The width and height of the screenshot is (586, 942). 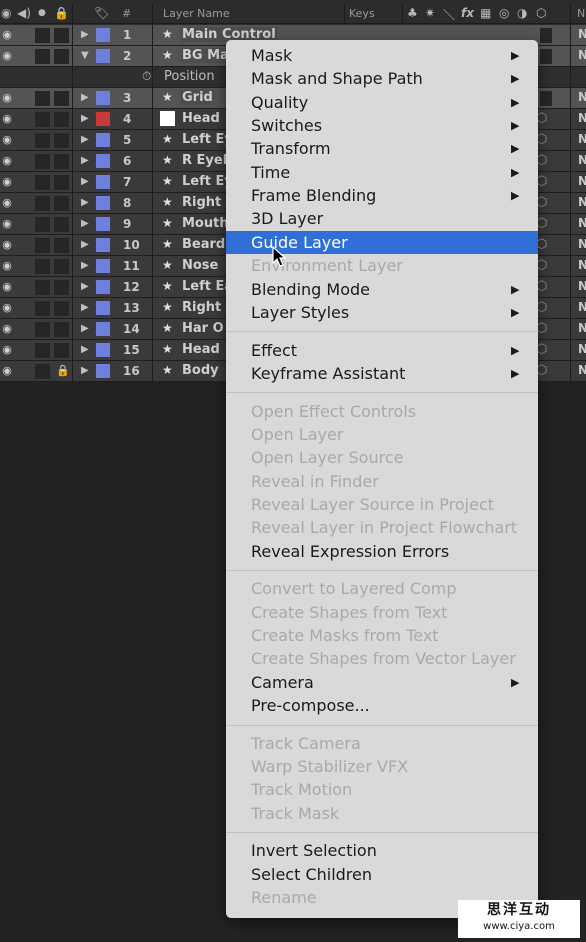 What do you see at coordinates (207, 160) in the screenshot?
I see `layer-name: R Eyeb` at bounding box center [207, 160].